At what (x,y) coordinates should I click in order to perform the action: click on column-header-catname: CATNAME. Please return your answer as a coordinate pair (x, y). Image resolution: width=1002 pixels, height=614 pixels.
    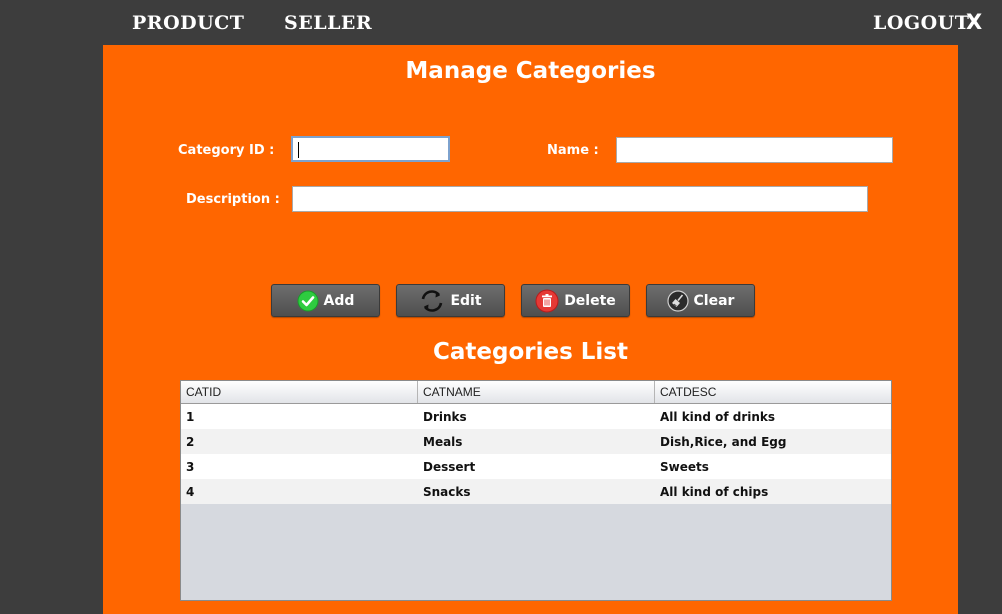
    Looking at the image, I should click on (536, 392).